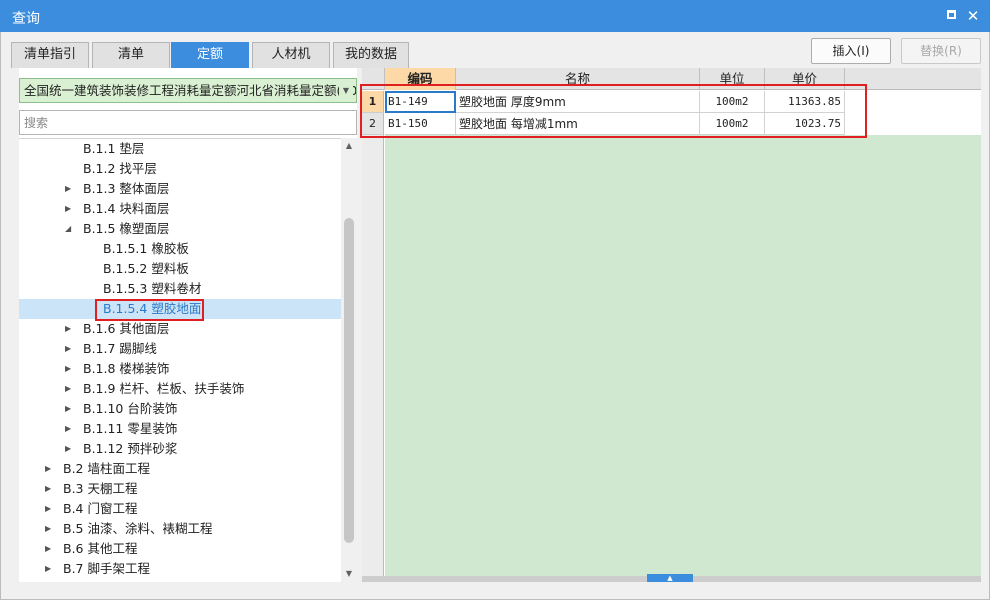 This screenshot has width=990, height=600. What do you see at coordinates (180, 549) in the screenshot?
I see `tree-item: ▶ B.6 其他工程` at bounding box center [180, 549].